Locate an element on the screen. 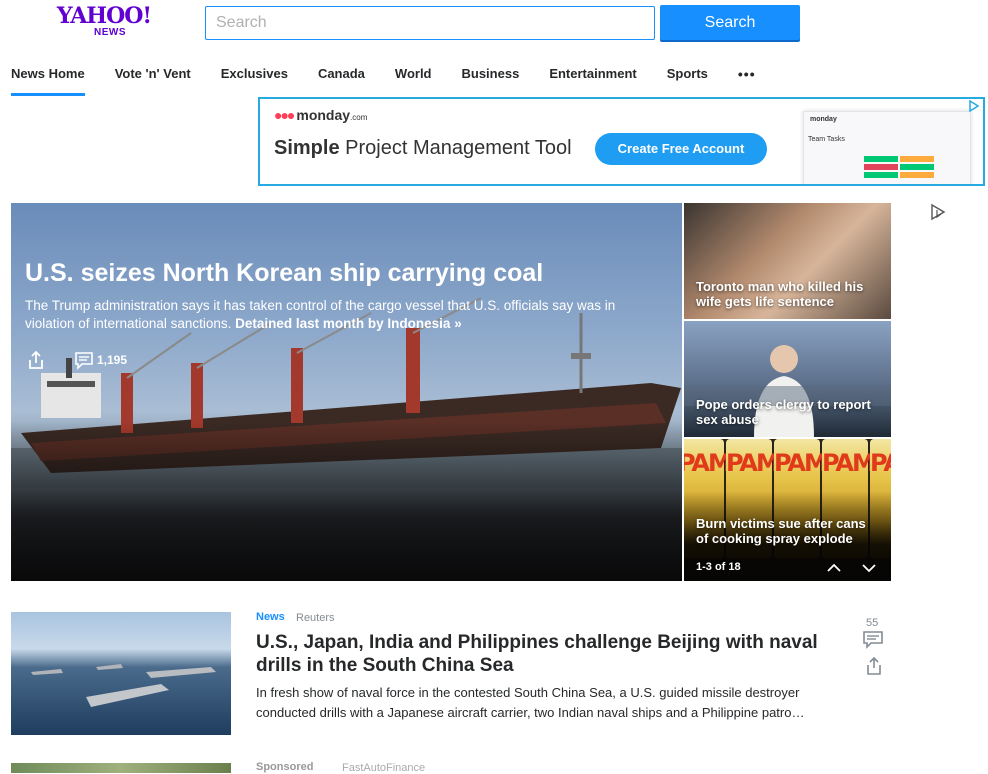 Image resolution: width=988 pixels, height=774 pixels. hero-read-more-link: Detained last month by Indonesia » is located at coordinates (348, 323).